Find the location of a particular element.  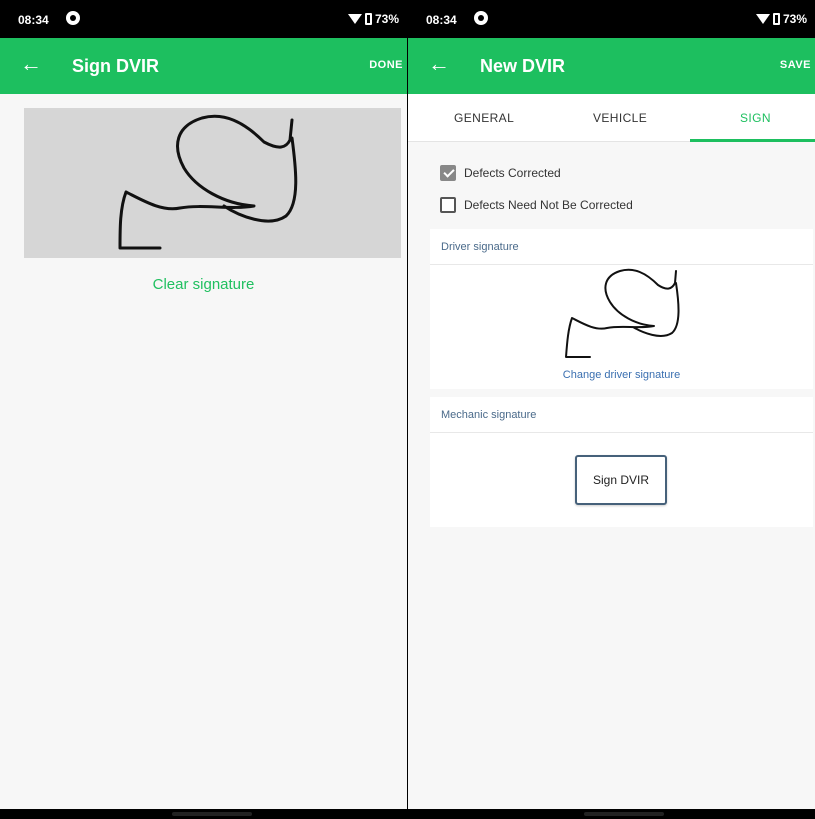

app-bar: ← New DVIR SAVE is located at coordinates (611, 66).